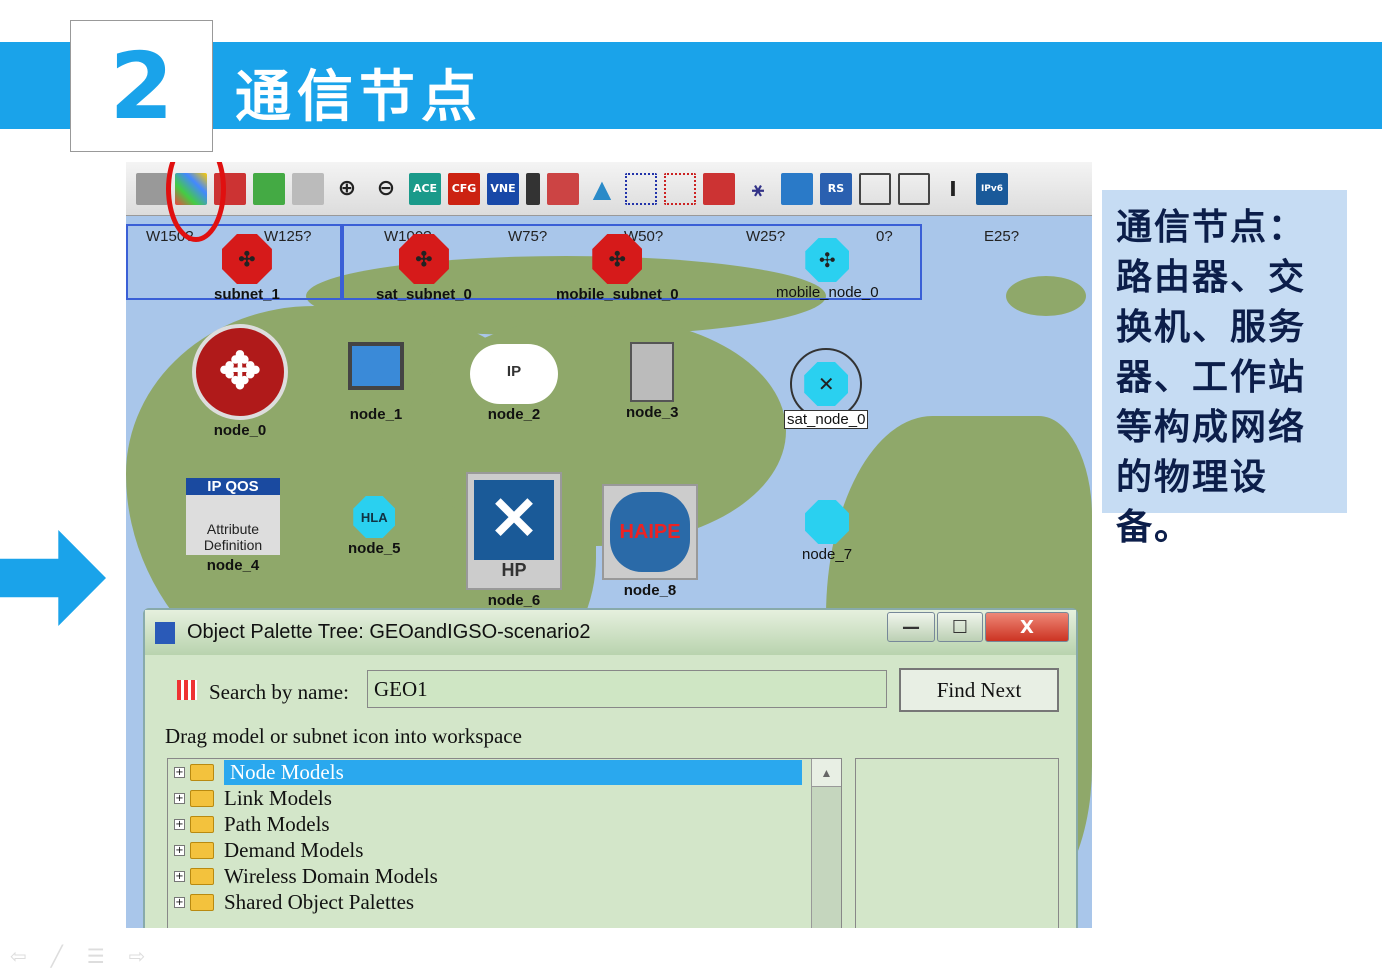 The width and height of the screenshot is (1382, 968). I want to click on node-3: node_3, so click(652, 381).